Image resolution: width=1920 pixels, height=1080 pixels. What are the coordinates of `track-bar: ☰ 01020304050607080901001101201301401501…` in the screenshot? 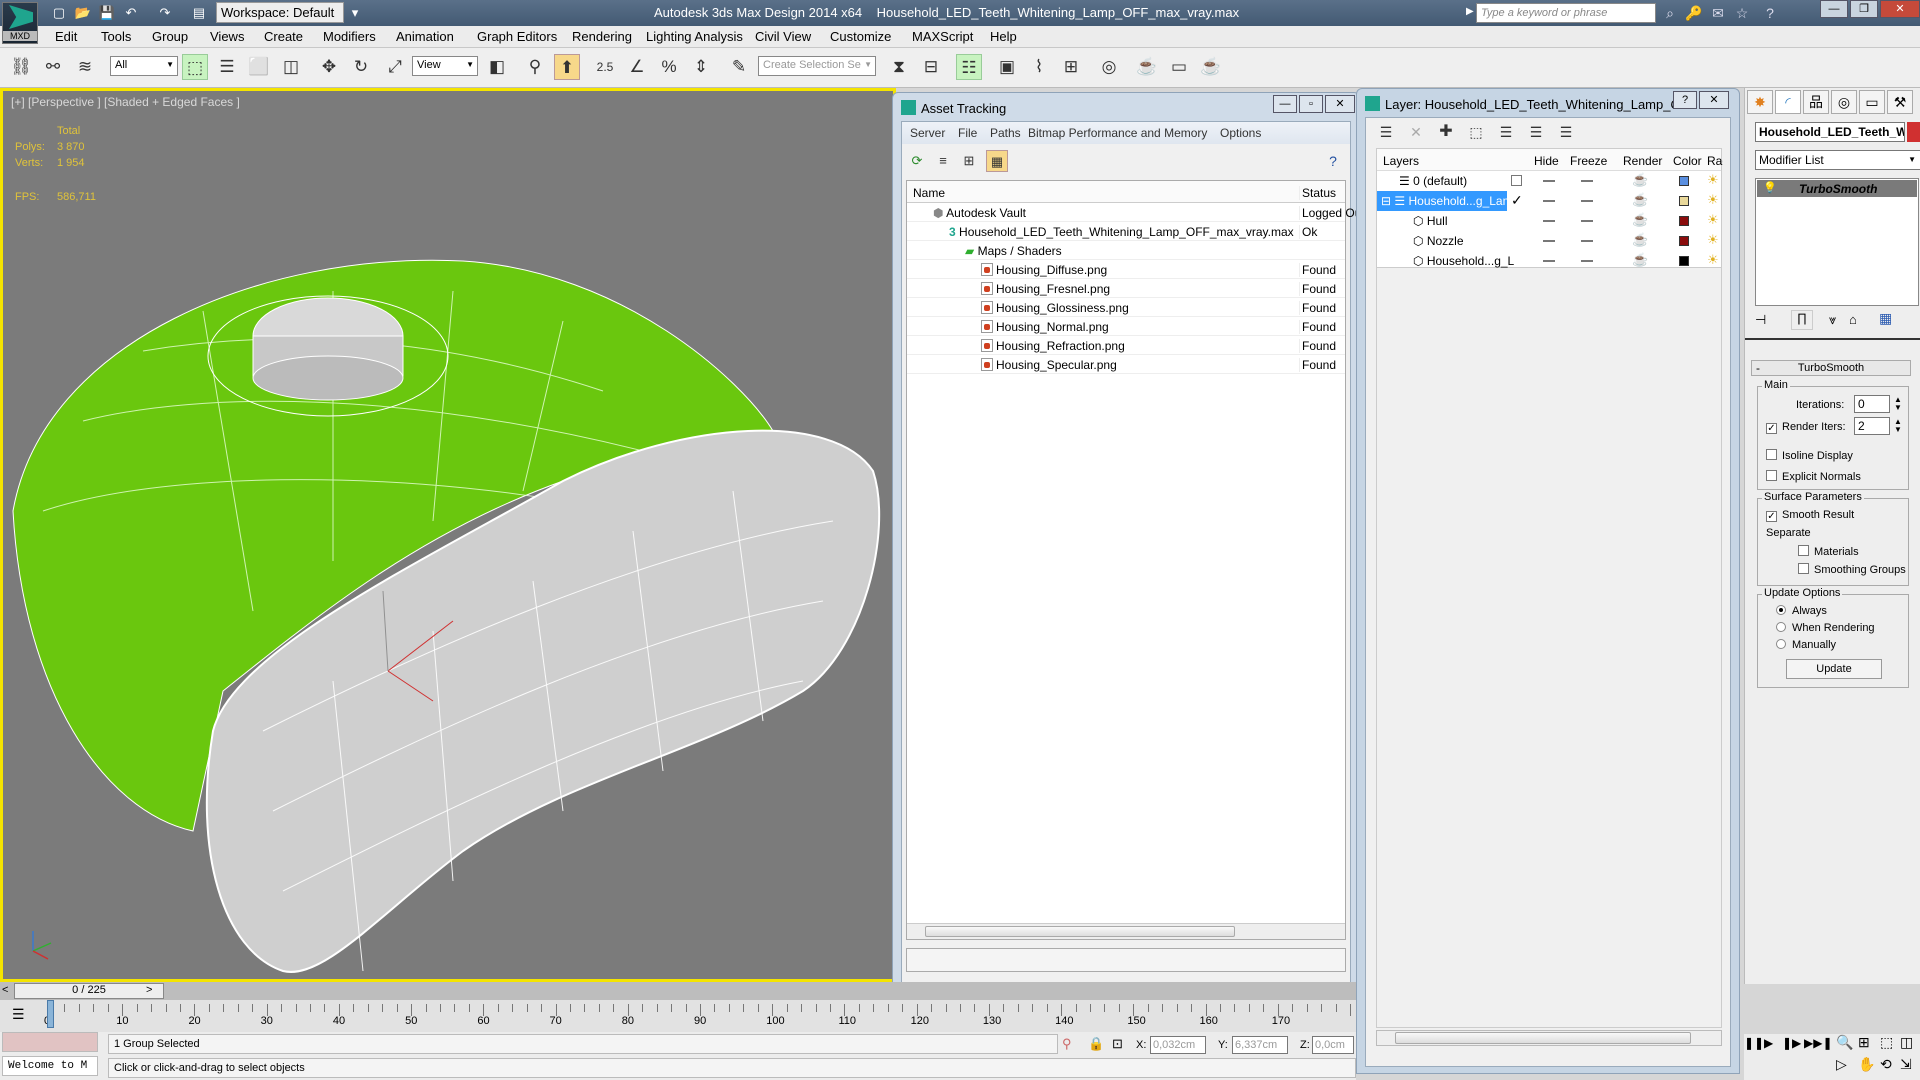 It's located at (678, 1016).